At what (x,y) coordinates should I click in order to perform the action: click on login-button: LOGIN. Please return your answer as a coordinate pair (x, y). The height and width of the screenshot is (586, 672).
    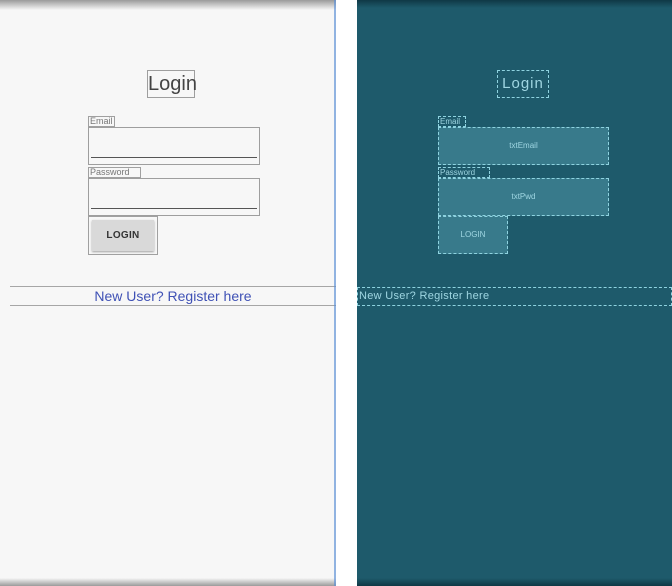
    Looking at the image, I should click on (123, 235).